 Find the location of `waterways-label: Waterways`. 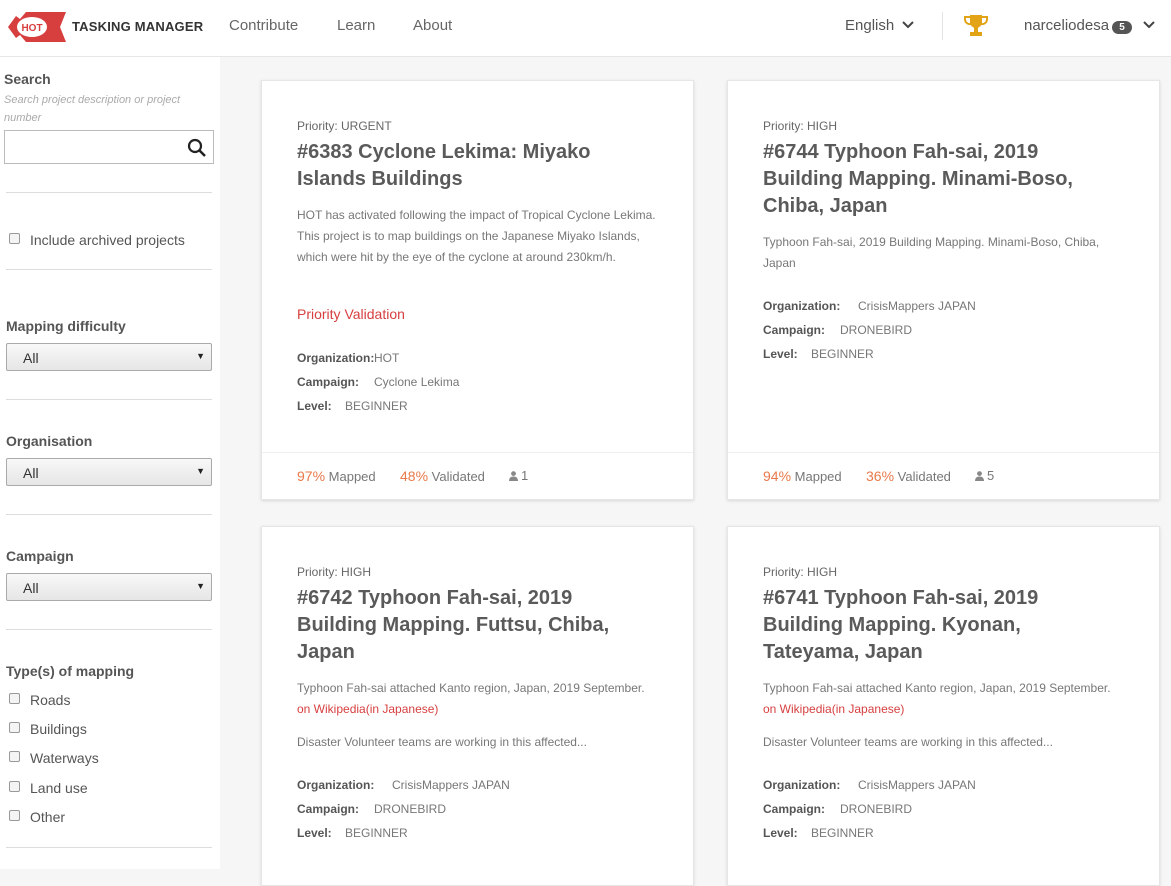

waterways-label: Waterways is located at coordinates (64, 758).